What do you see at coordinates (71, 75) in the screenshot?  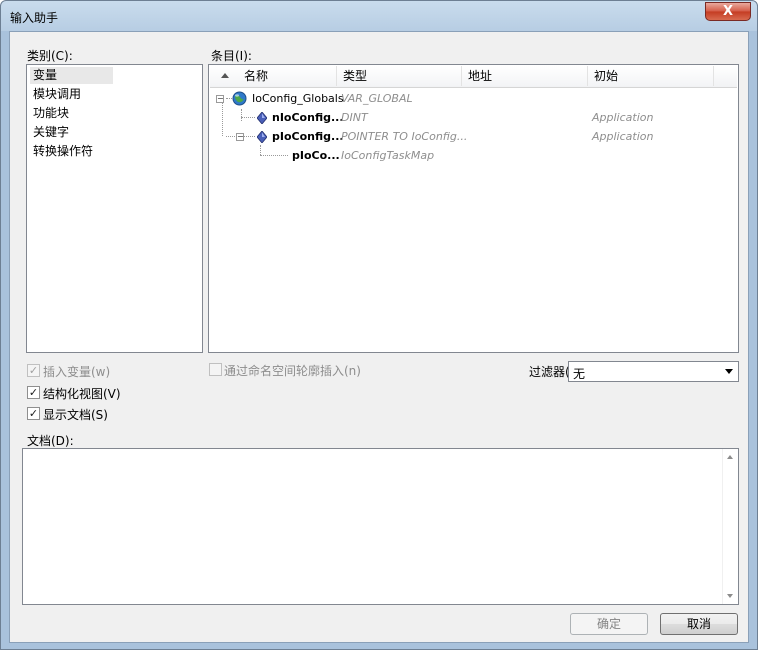 I see `category-item-variables: 变量` at bounding box center [71, 75].